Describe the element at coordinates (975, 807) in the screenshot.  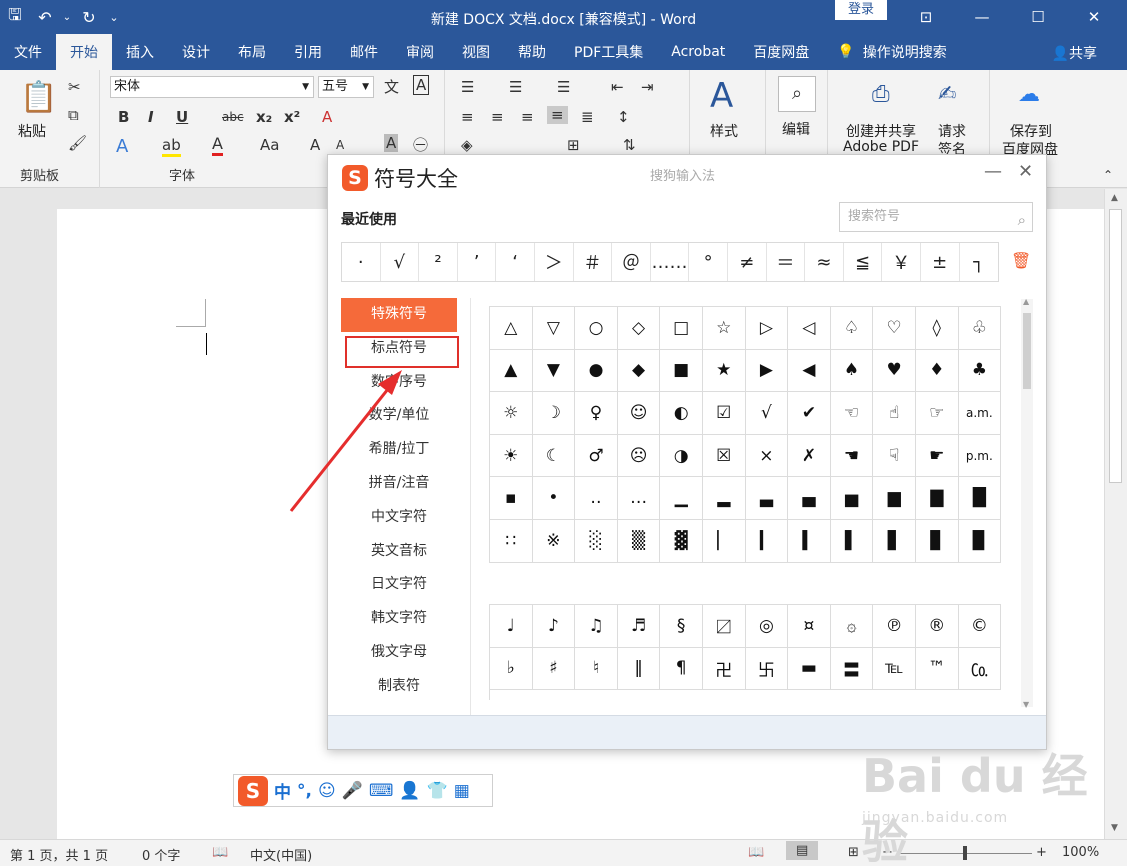
I see `baidu-watermark: Bai du 经验` at that location.